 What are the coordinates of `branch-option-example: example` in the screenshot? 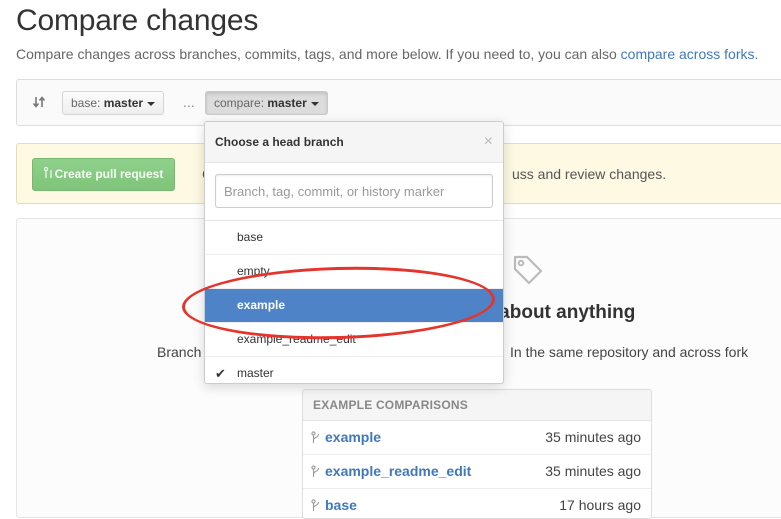 It's located at (354, 306).